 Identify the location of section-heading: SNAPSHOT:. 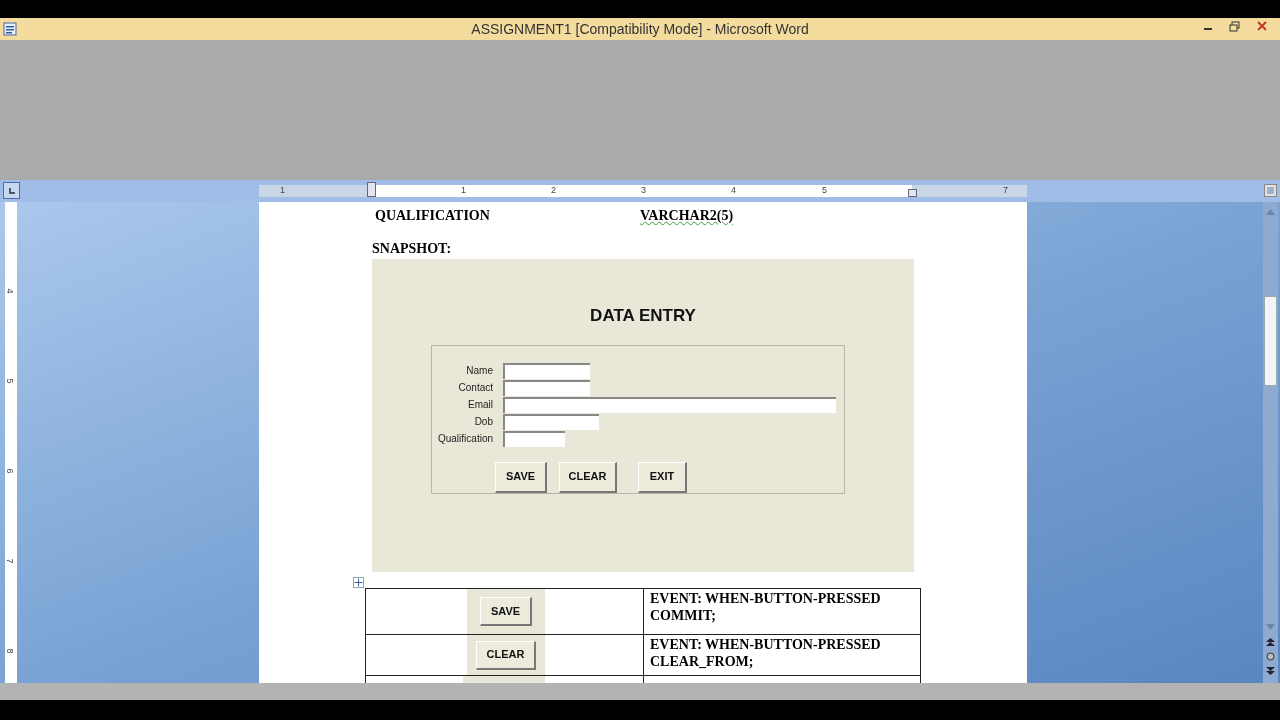
(412, 249).